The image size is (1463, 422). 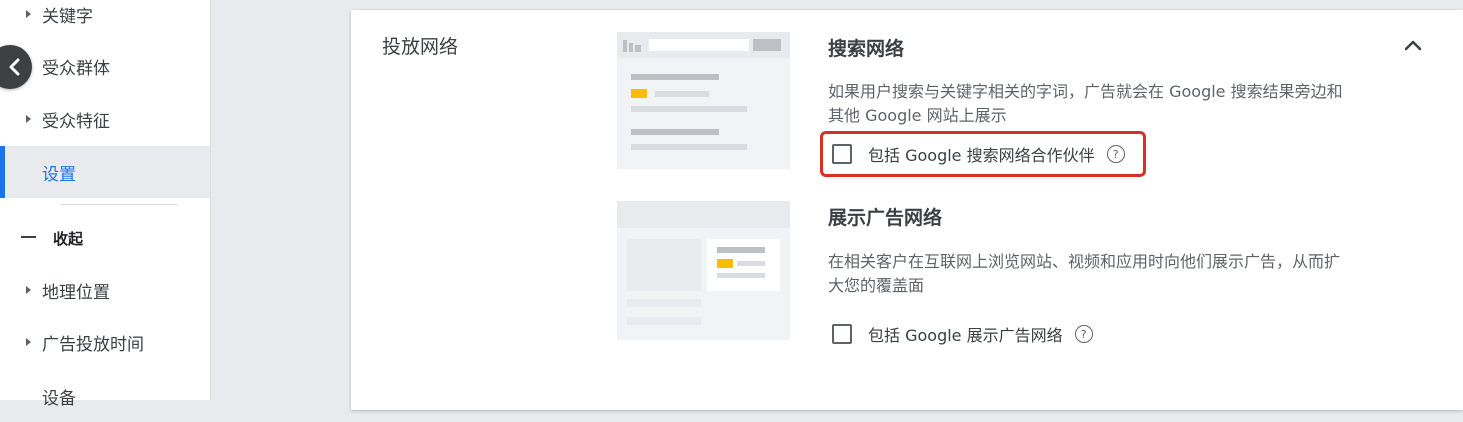 I want to click on display-network-description: 在相关客户在互联网上浏览网站、视频和应用时向他们展示广告，从而扩大您的覆盖面, so click(x=1084, y=273).